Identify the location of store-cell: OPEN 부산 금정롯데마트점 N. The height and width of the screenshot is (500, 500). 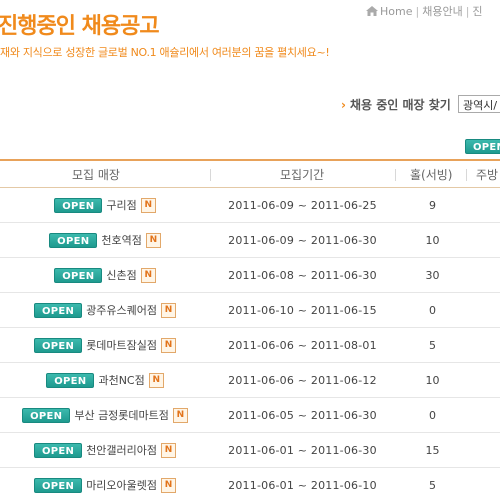
(105, 415).